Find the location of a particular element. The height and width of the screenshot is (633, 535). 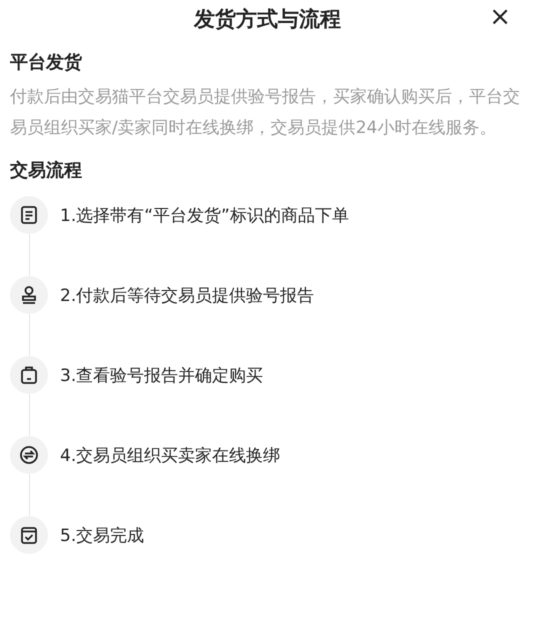

dialog-title: 发货方式与流程 is located at coordinates (267, 19).